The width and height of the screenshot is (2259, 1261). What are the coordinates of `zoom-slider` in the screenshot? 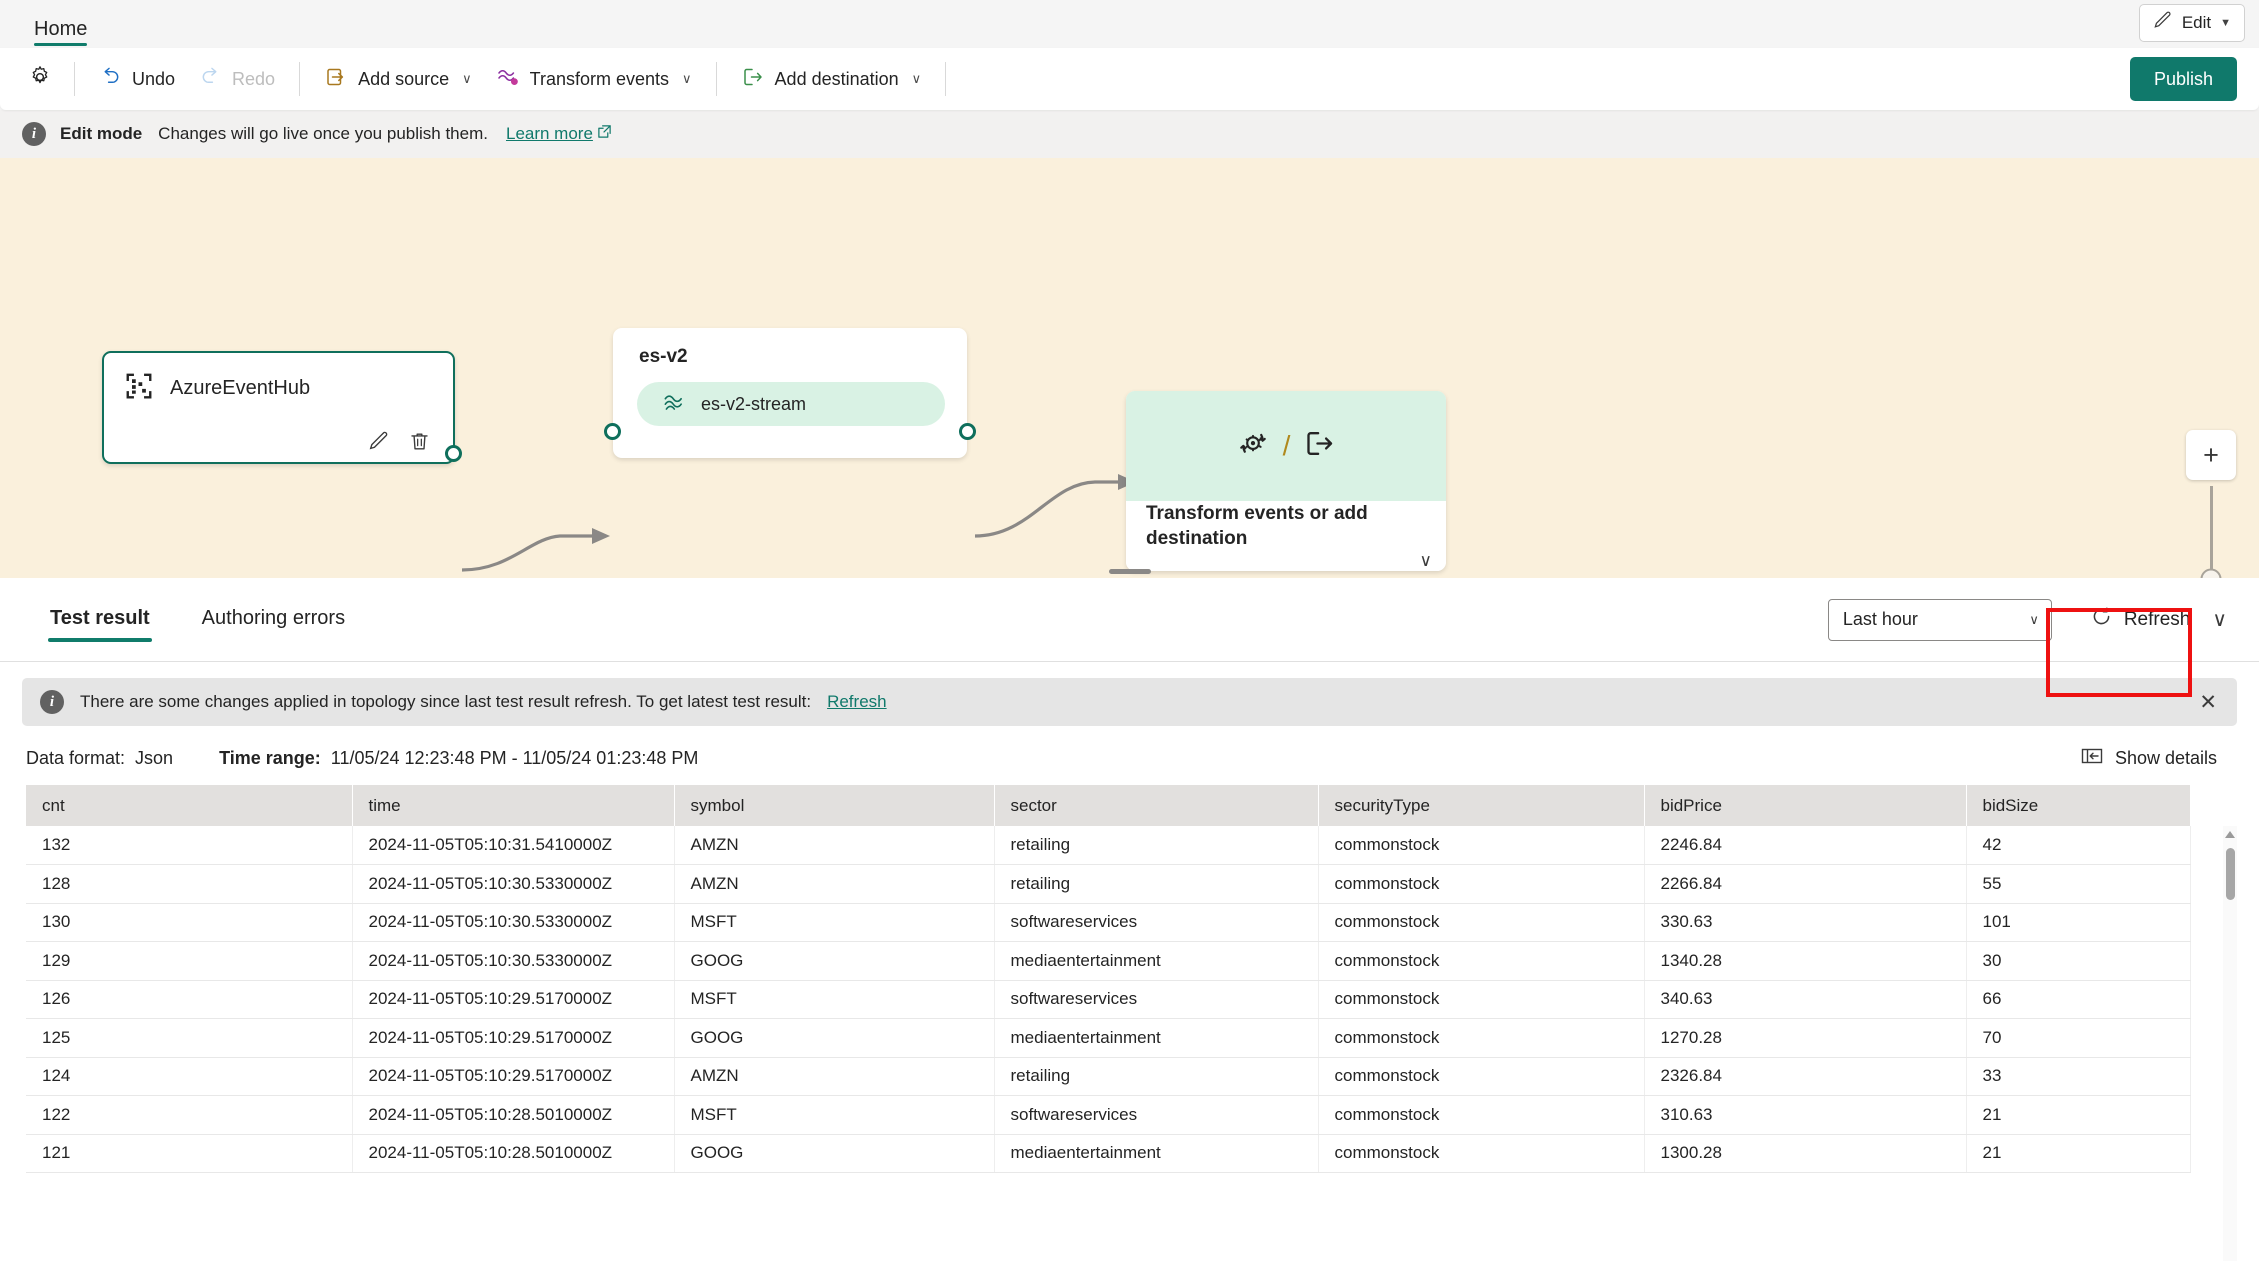 It's located at (2211, 532).